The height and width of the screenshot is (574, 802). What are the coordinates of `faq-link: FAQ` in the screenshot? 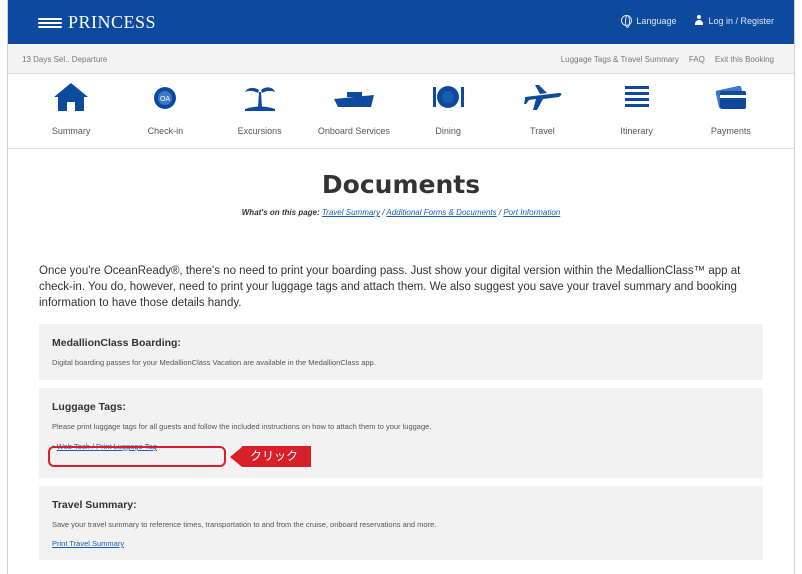 It's located at (697, 59).